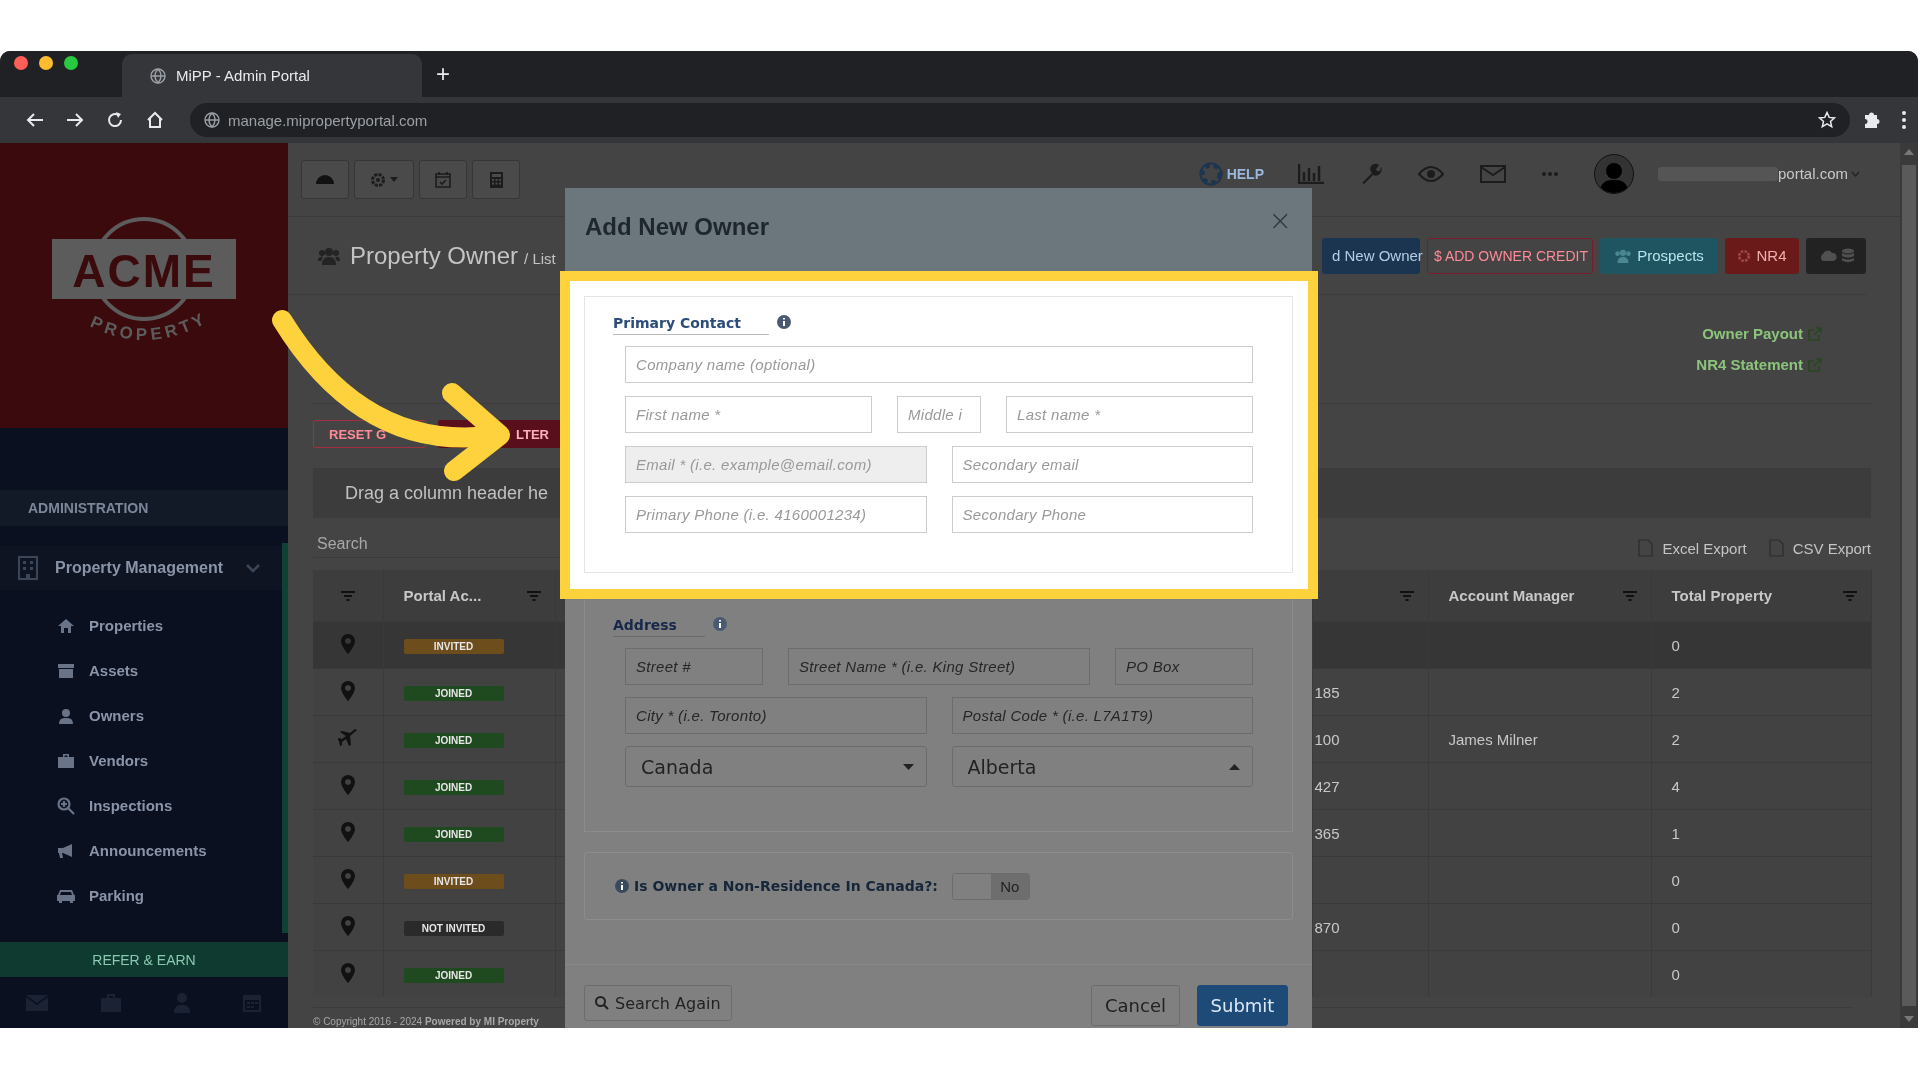 This screenshot has height=1080, width=1920. I want to click on table-cell: 365, so click(1327, 833).